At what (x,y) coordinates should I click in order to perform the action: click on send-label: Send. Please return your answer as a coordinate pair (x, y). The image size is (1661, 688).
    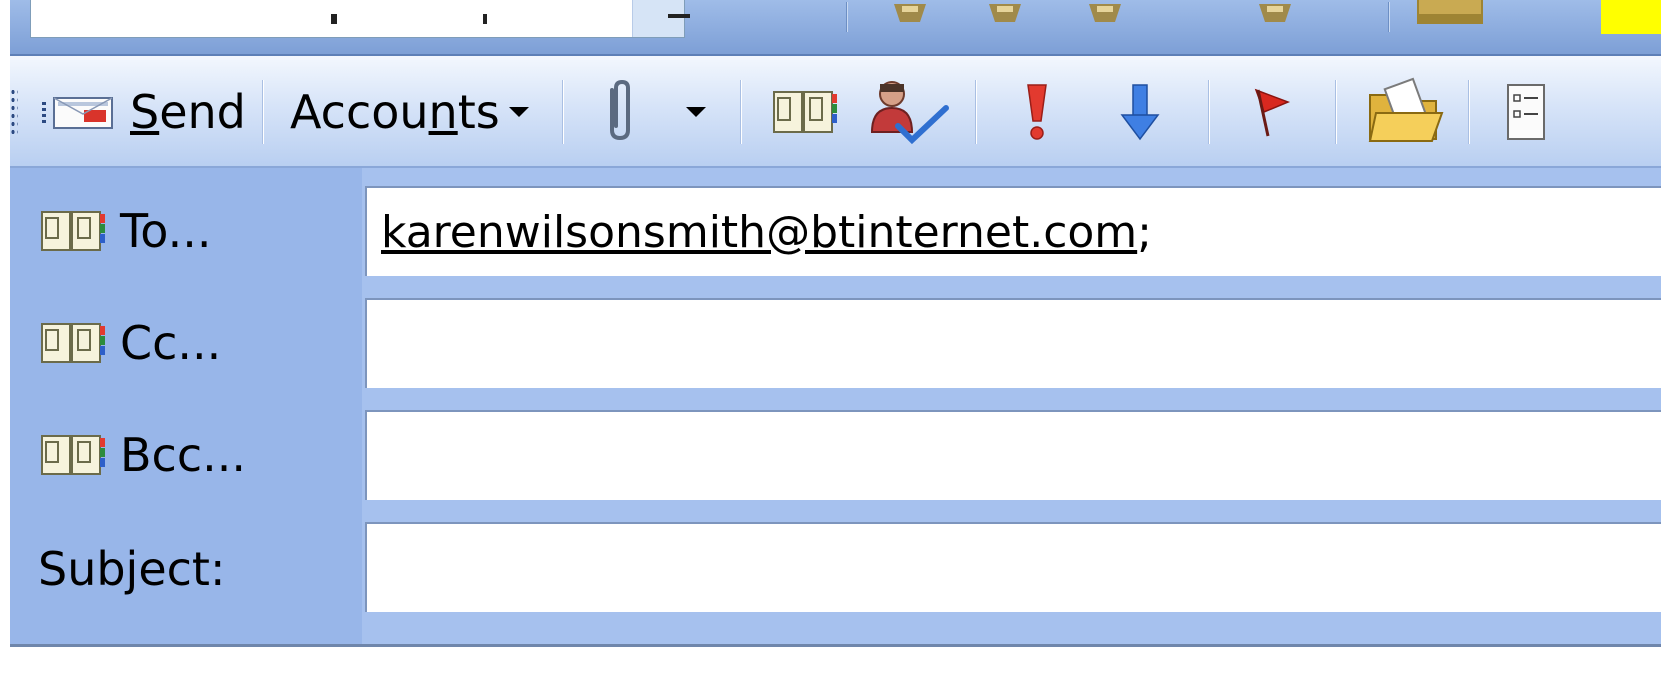
    Looking at the image, I should click on (188, 112).